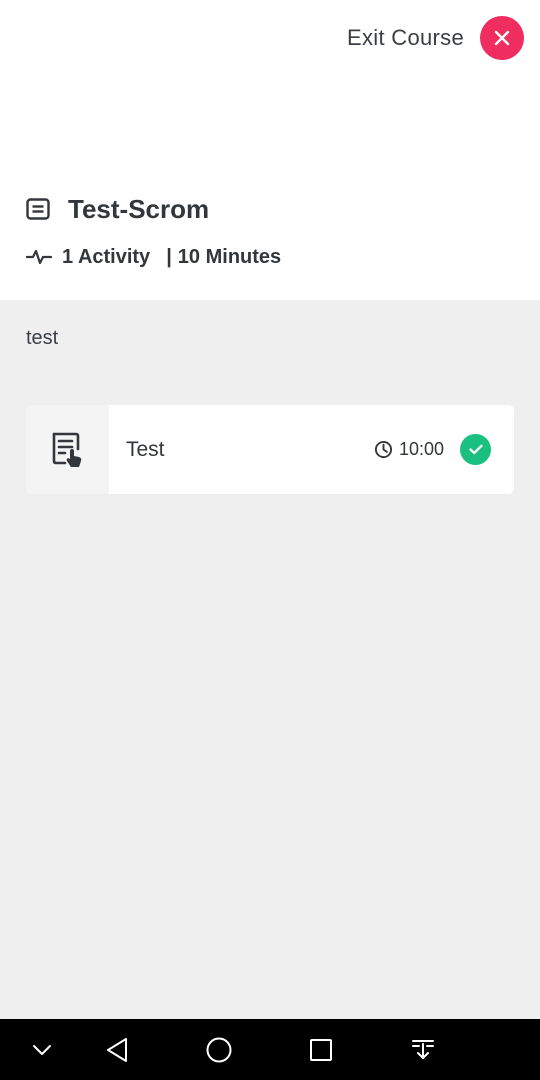 The height and width of the screenshot is (1080, 540). I want to click on scorm-activity-icon, so click(66, 449).